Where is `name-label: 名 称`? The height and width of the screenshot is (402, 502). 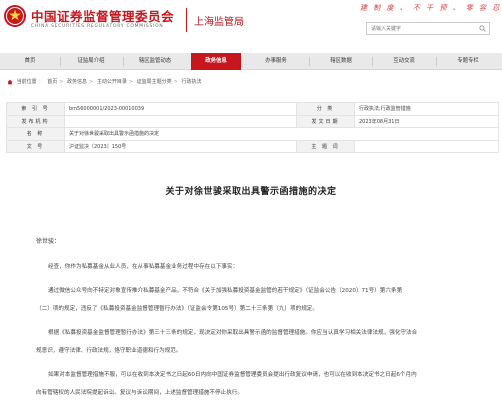 name-label: 名 称 is located at coordinates (35, 134).